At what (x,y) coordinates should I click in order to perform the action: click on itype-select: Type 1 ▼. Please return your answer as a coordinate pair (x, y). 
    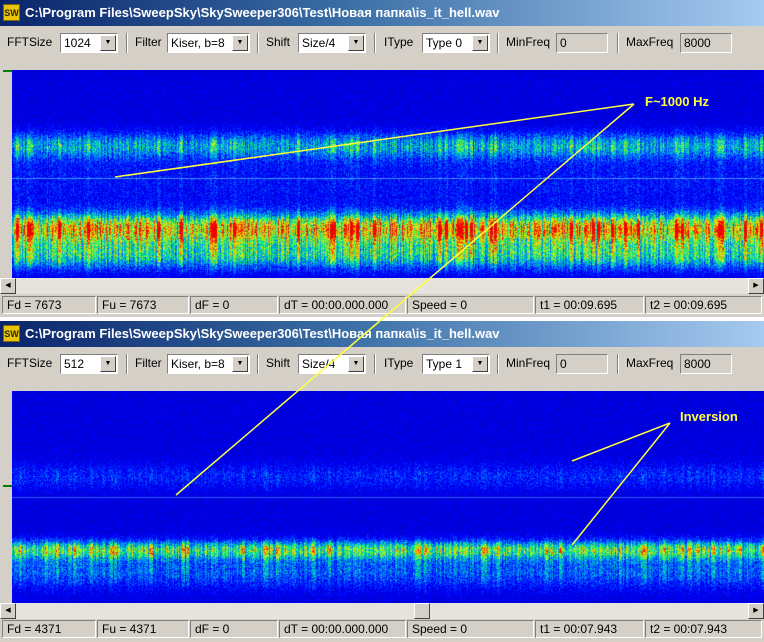
    Looking at the image, I should click on (456, 364).